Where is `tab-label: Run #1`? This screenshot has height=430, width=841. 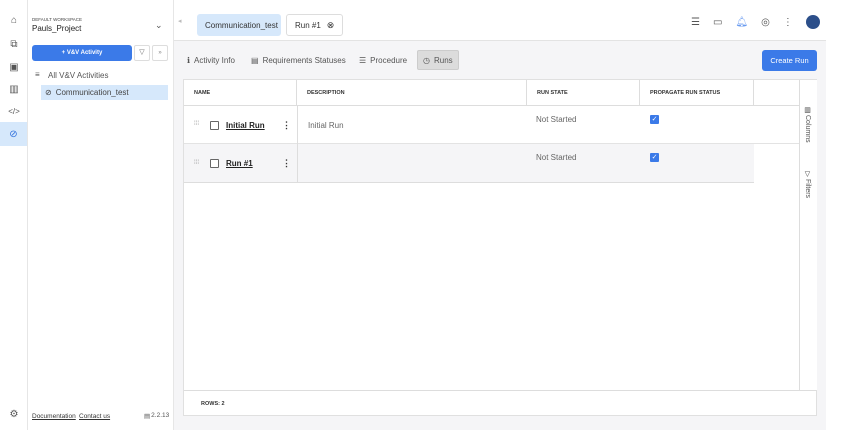 tab-label: Run #1 is located at coordinates (308, 25).